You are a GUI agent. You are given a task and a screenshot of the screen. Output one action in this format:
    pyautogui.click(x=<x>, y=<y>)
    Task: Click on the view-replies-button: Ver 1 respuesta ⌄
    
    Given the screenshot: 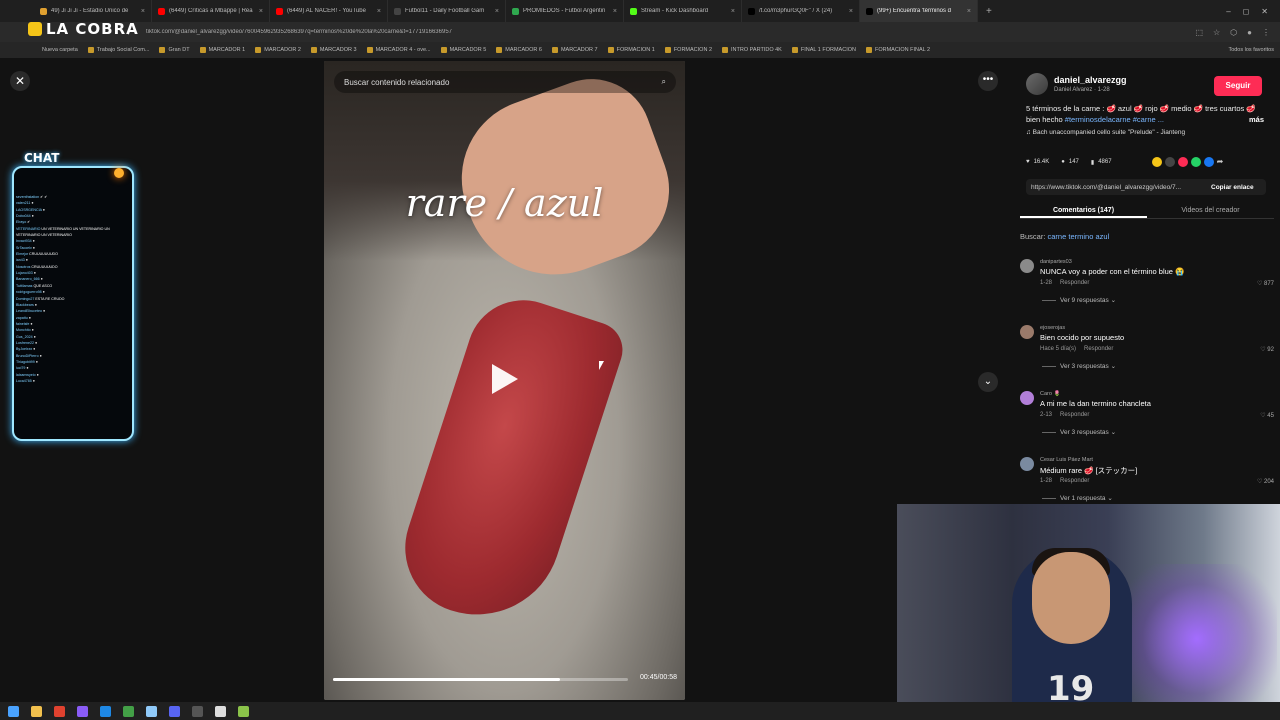 What is the action you would take?
    pyautogui.click(x=1077, y=498)
    